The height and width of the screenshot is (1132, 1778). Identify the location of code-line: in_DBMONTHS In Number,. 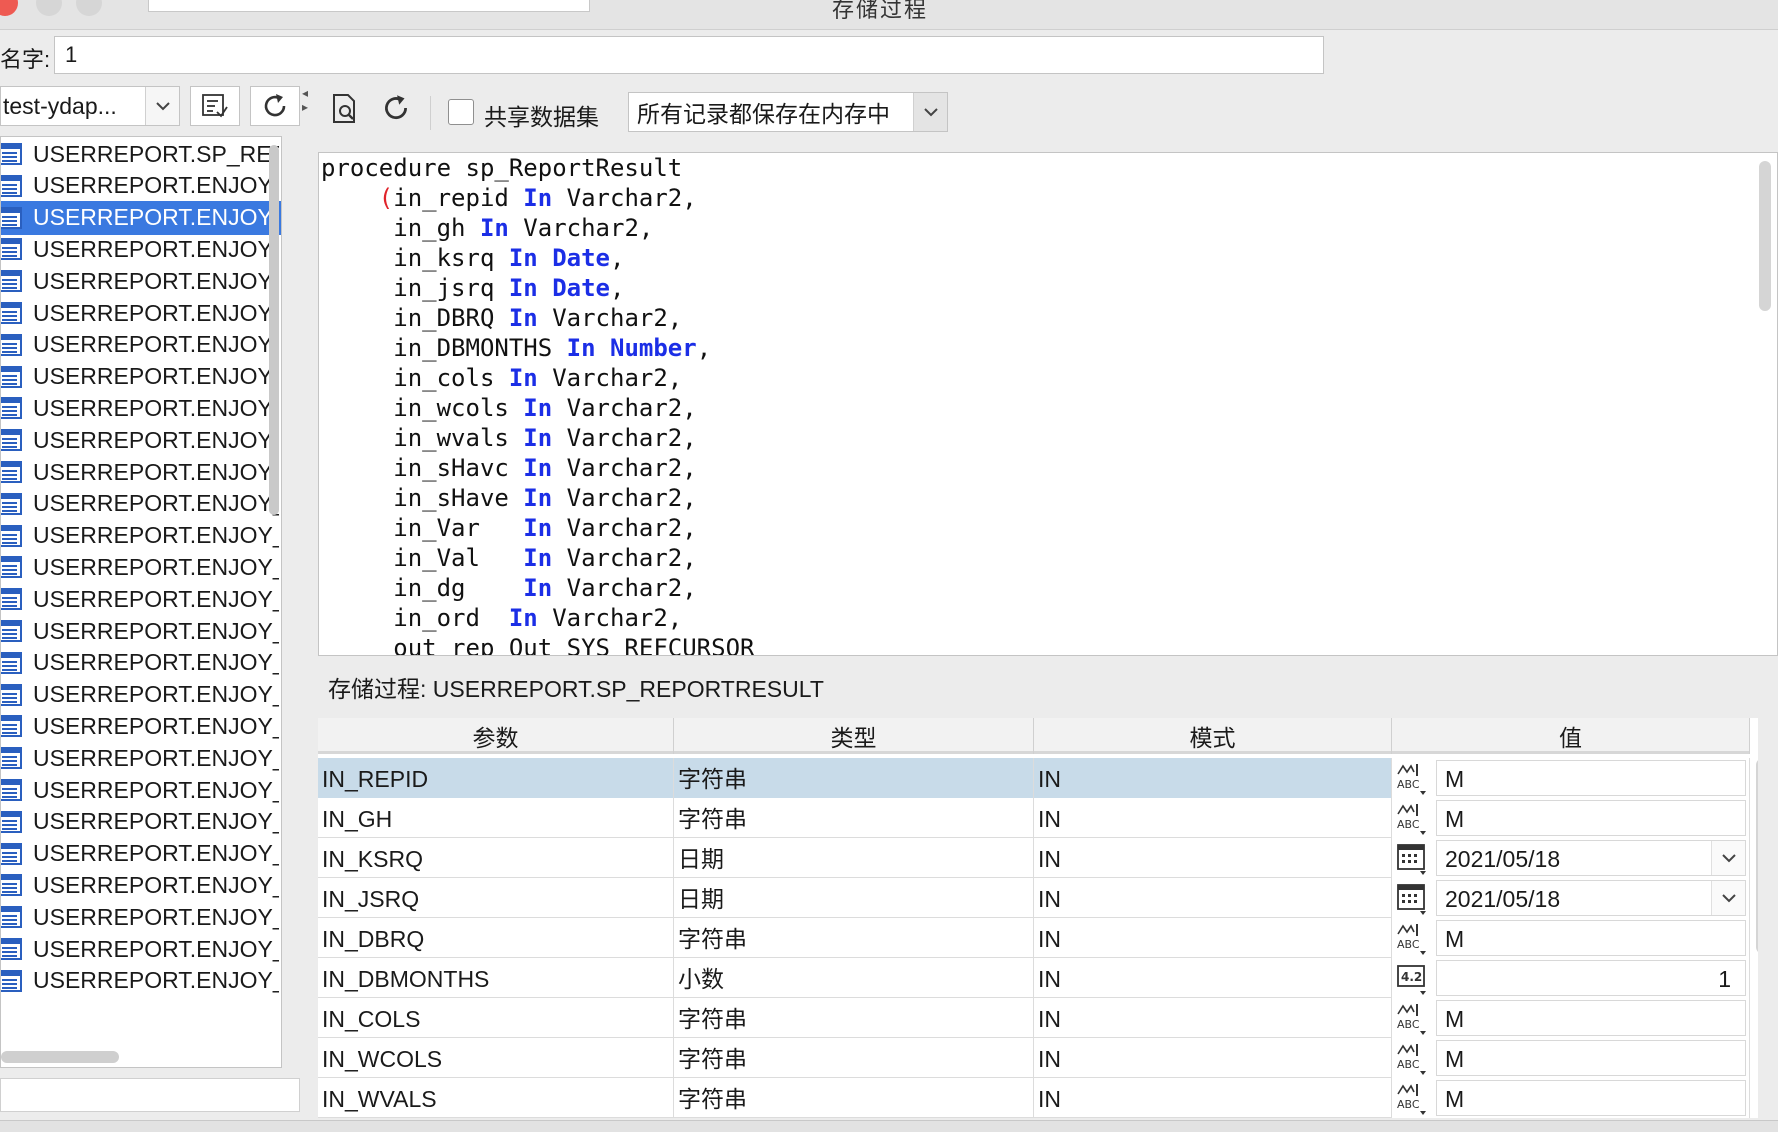
(1049, 348).